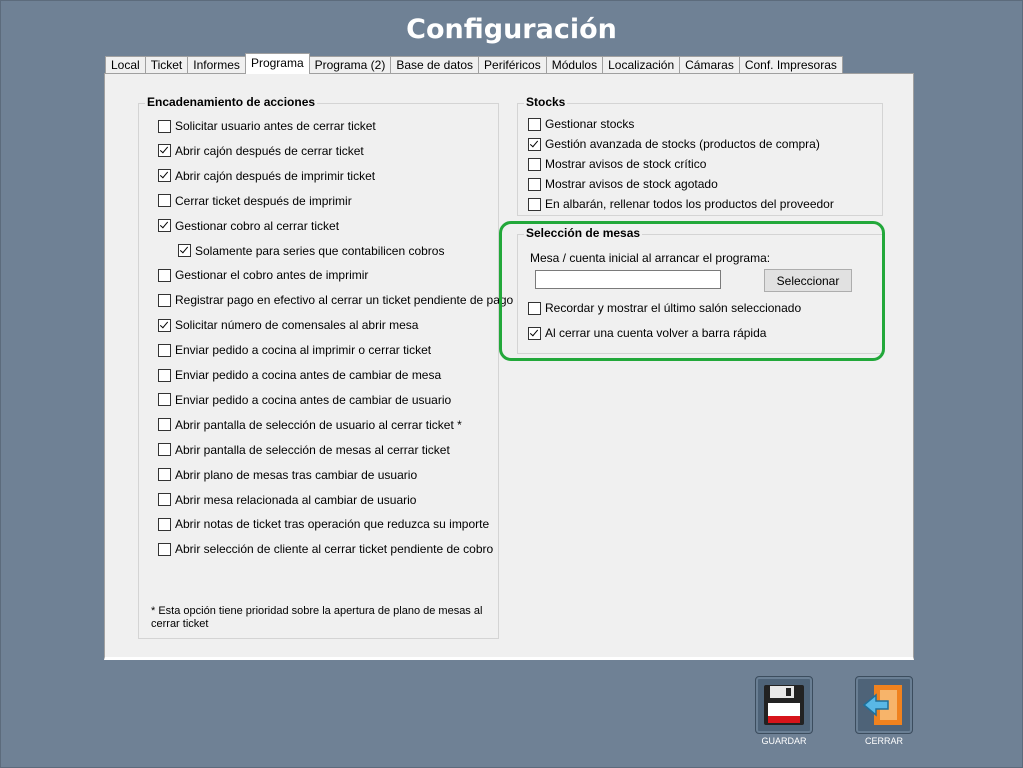  I want to click on checkbox-label: Abrir cajón después de cerrar ticket, so click(269, 150).